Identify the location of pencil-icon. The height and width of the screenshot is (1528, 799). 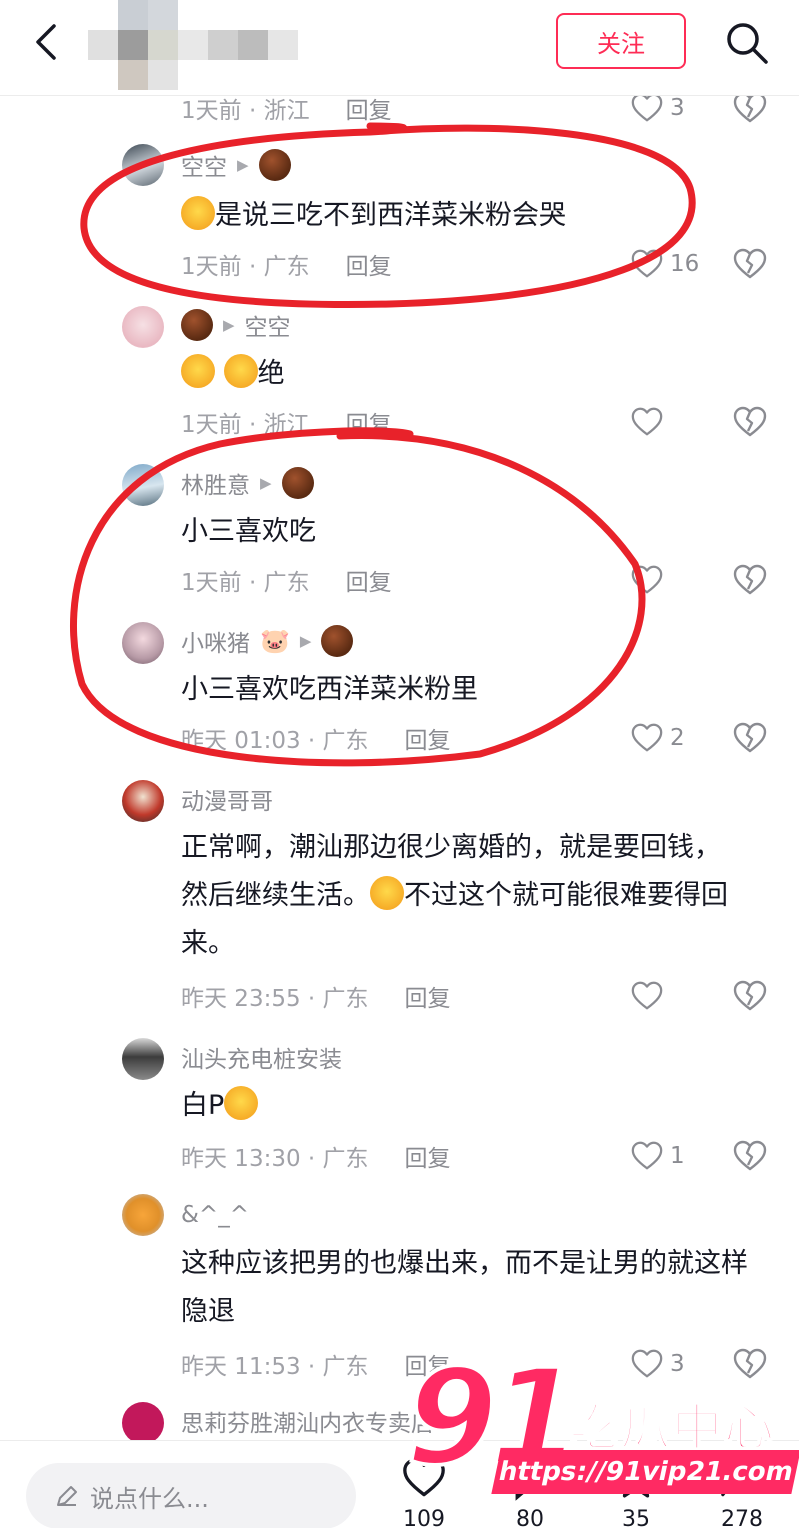
(67, 1496).